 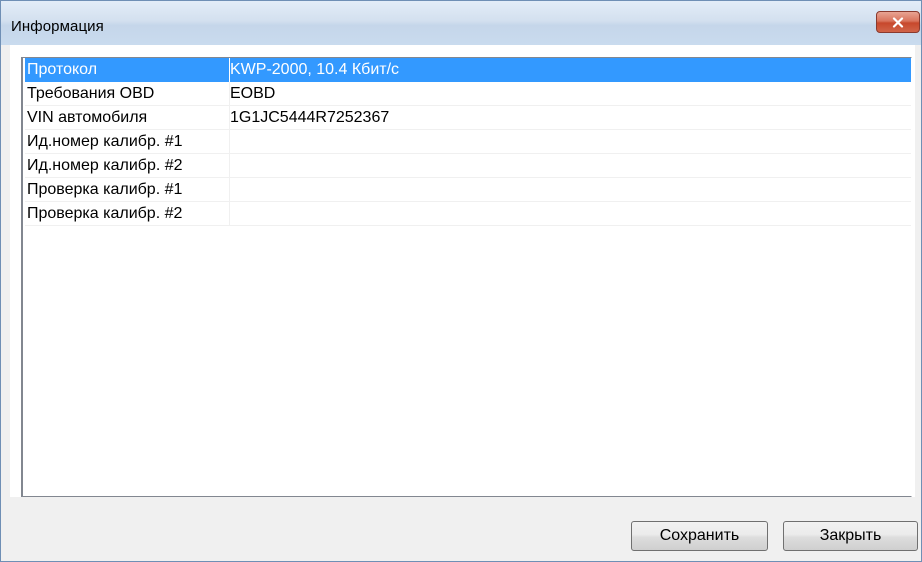 I want to click on close-icon, so click(x=898, y=22).